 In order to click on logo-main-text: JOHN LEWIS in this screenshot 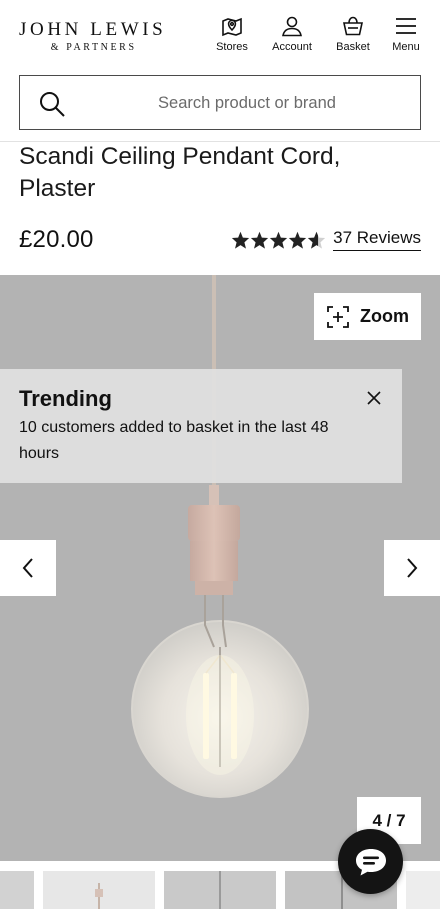, I will do `click(93, 29)`.